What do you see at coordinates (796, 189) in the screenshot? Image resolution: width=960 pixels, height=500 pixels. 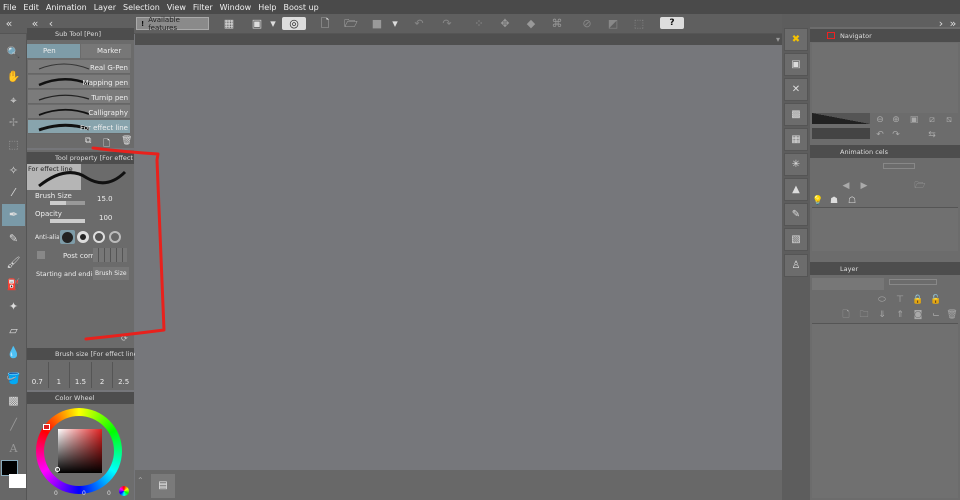 I see `material-landscape-icon: ▲` at bounding box center [796, 189].